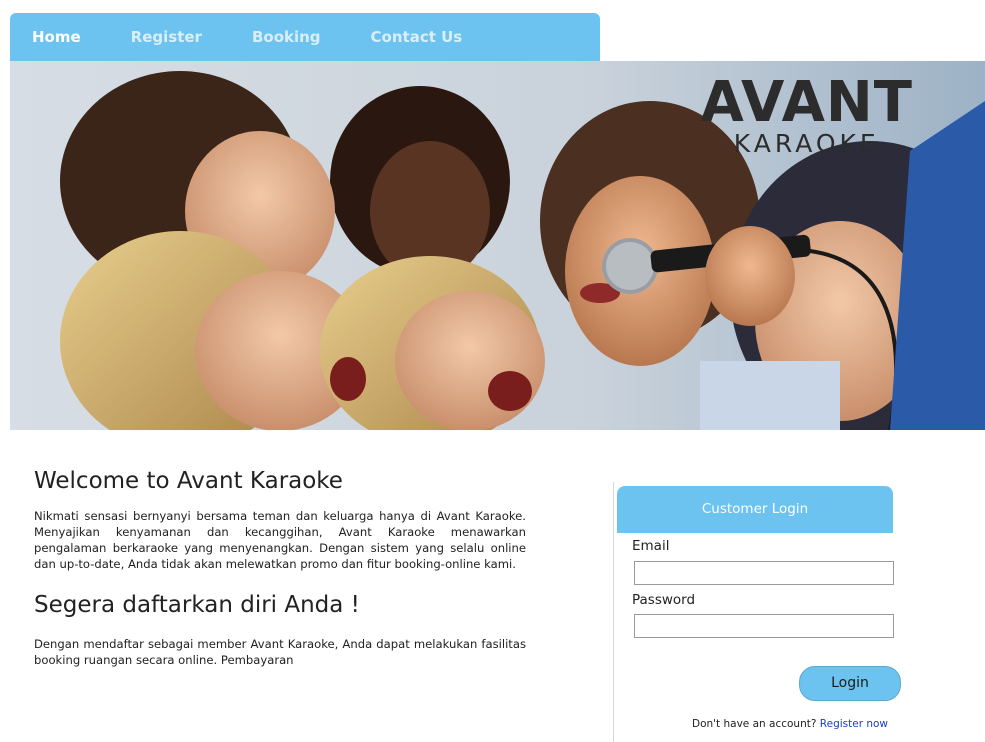  What do you see at coordinates (755, 509) in the screenshot?
I see `login-panel-title: Customer Login` at bounding box center [755, 509].